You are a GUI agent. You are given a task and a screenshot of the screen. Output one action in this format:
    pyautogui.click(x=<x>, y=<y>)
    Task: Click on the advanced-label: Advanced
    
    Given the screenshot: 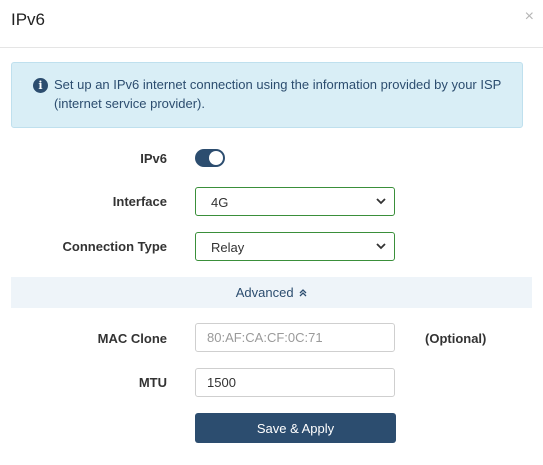 What is the action you would take?
    pyautogui.click(x=264, y=292)
    